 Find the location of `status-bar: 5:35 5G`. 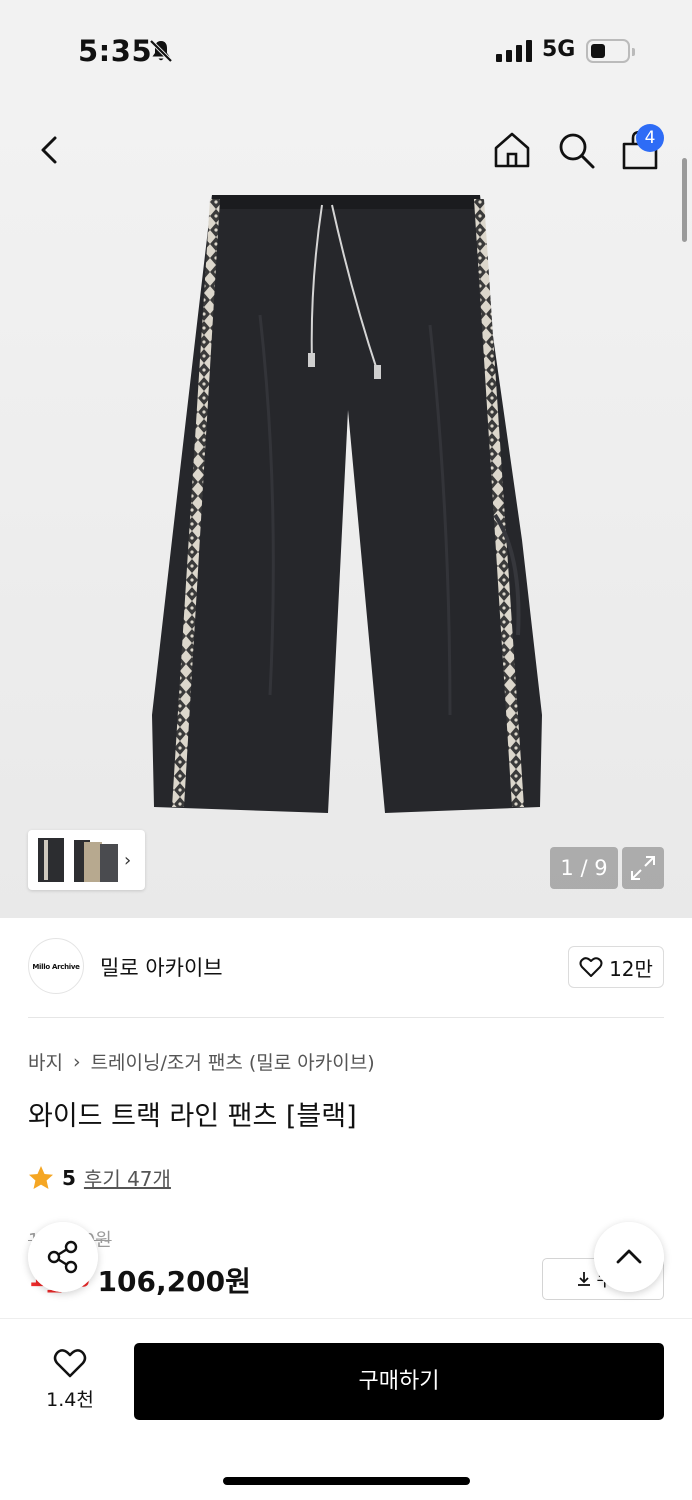

status-bar: 5:35 5G is located at coordinates (346, 50).